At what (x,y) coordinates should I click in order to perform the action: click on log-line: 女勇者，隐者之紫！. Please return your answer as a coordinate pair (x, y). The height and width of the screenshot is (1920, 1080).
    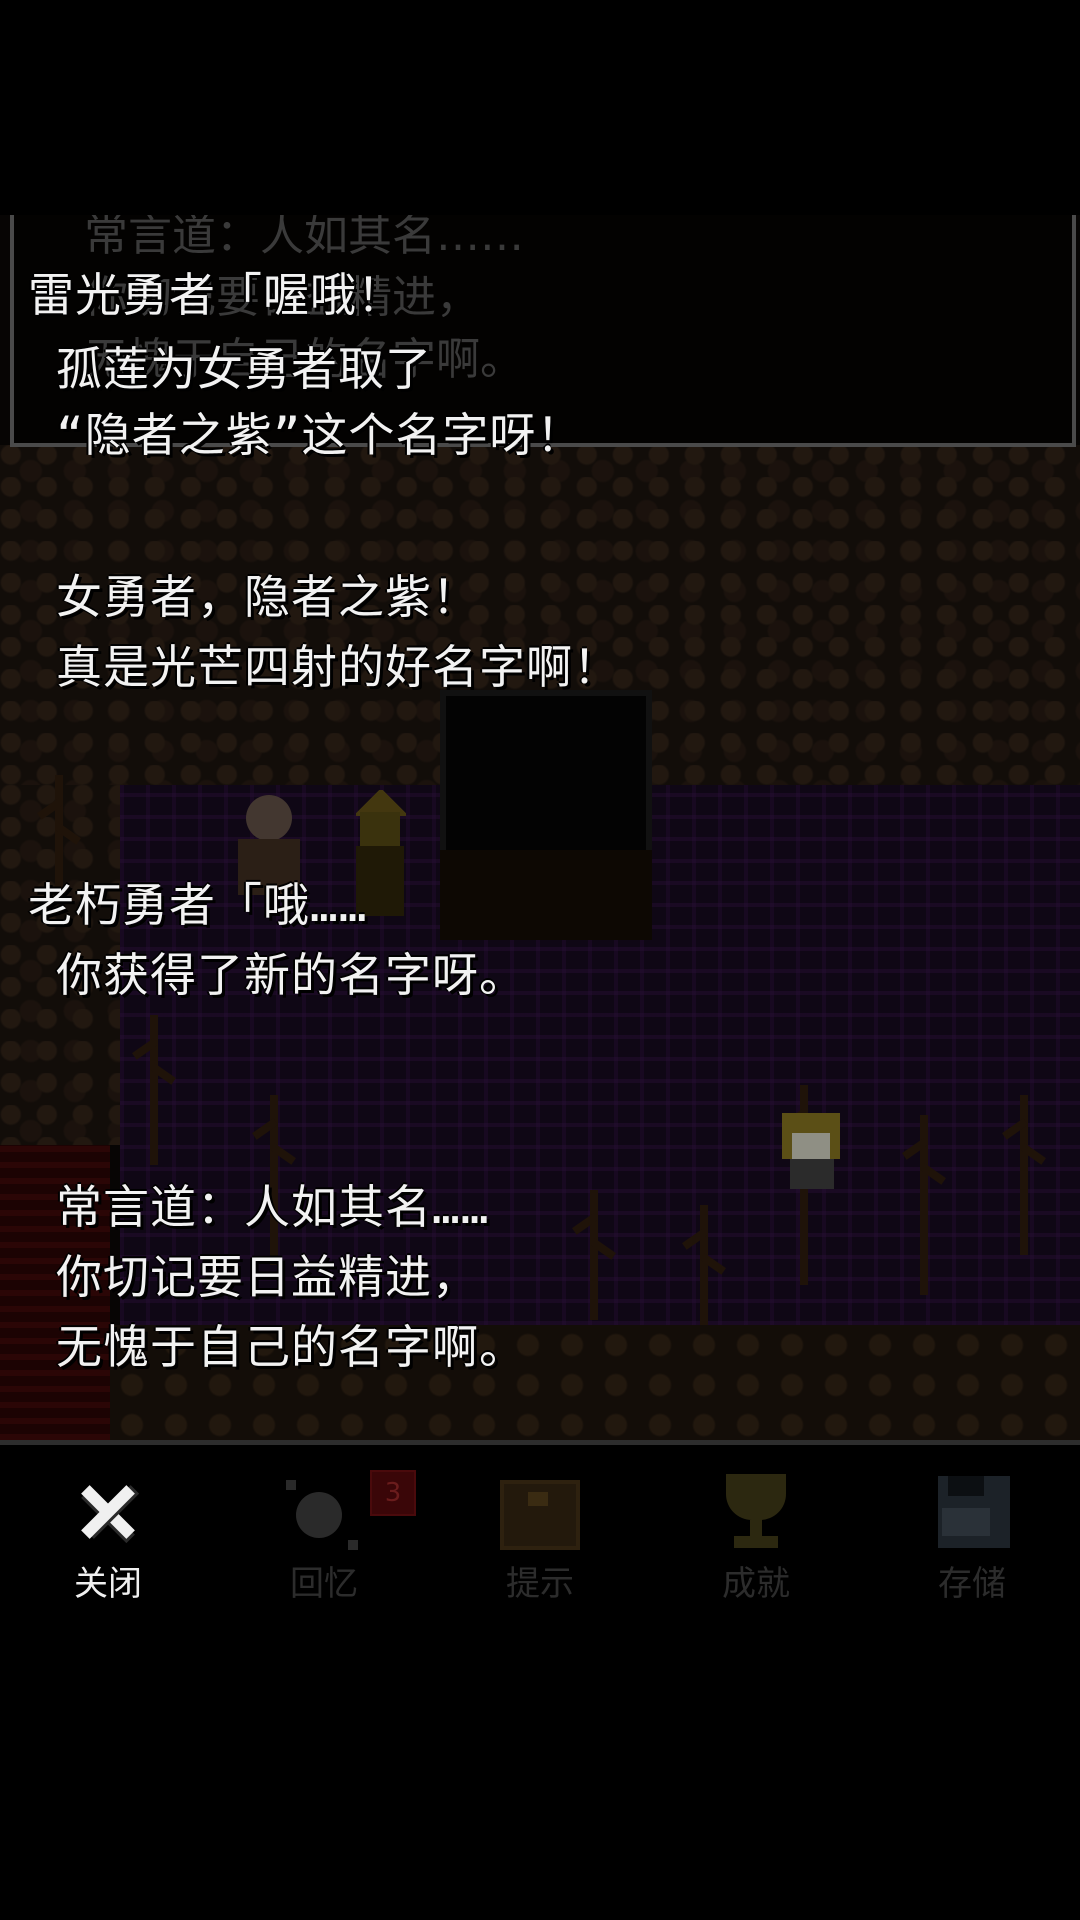
    Looking at the image, I should click on (267, 597).